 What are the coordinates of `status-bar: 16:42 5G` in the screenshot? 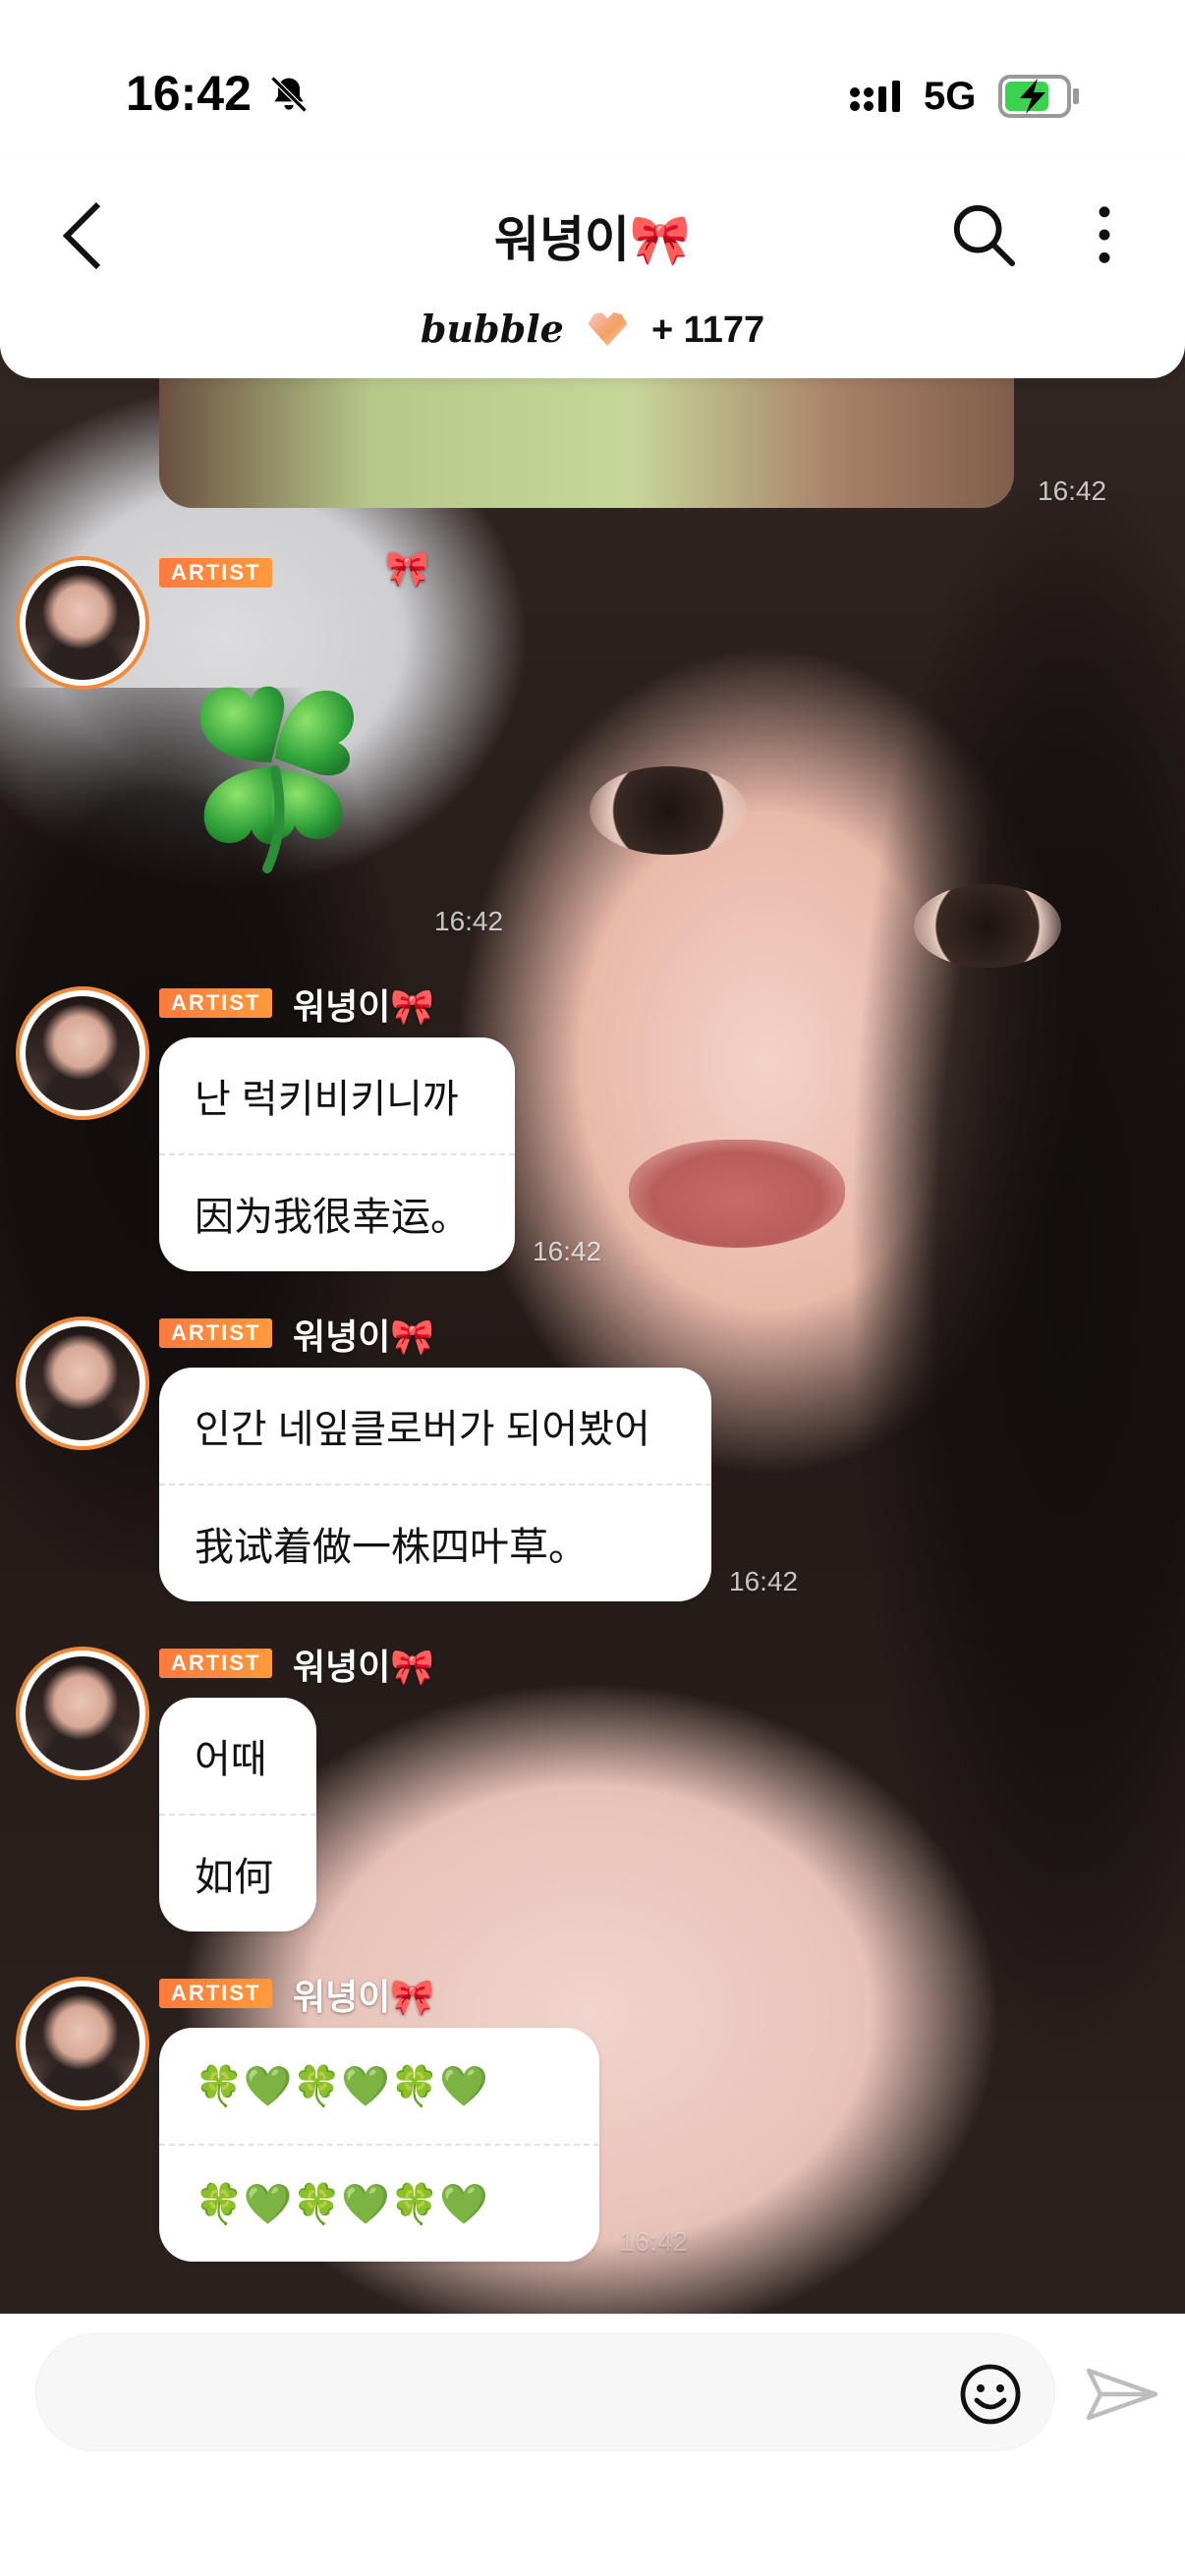 It's located at (592, 78).